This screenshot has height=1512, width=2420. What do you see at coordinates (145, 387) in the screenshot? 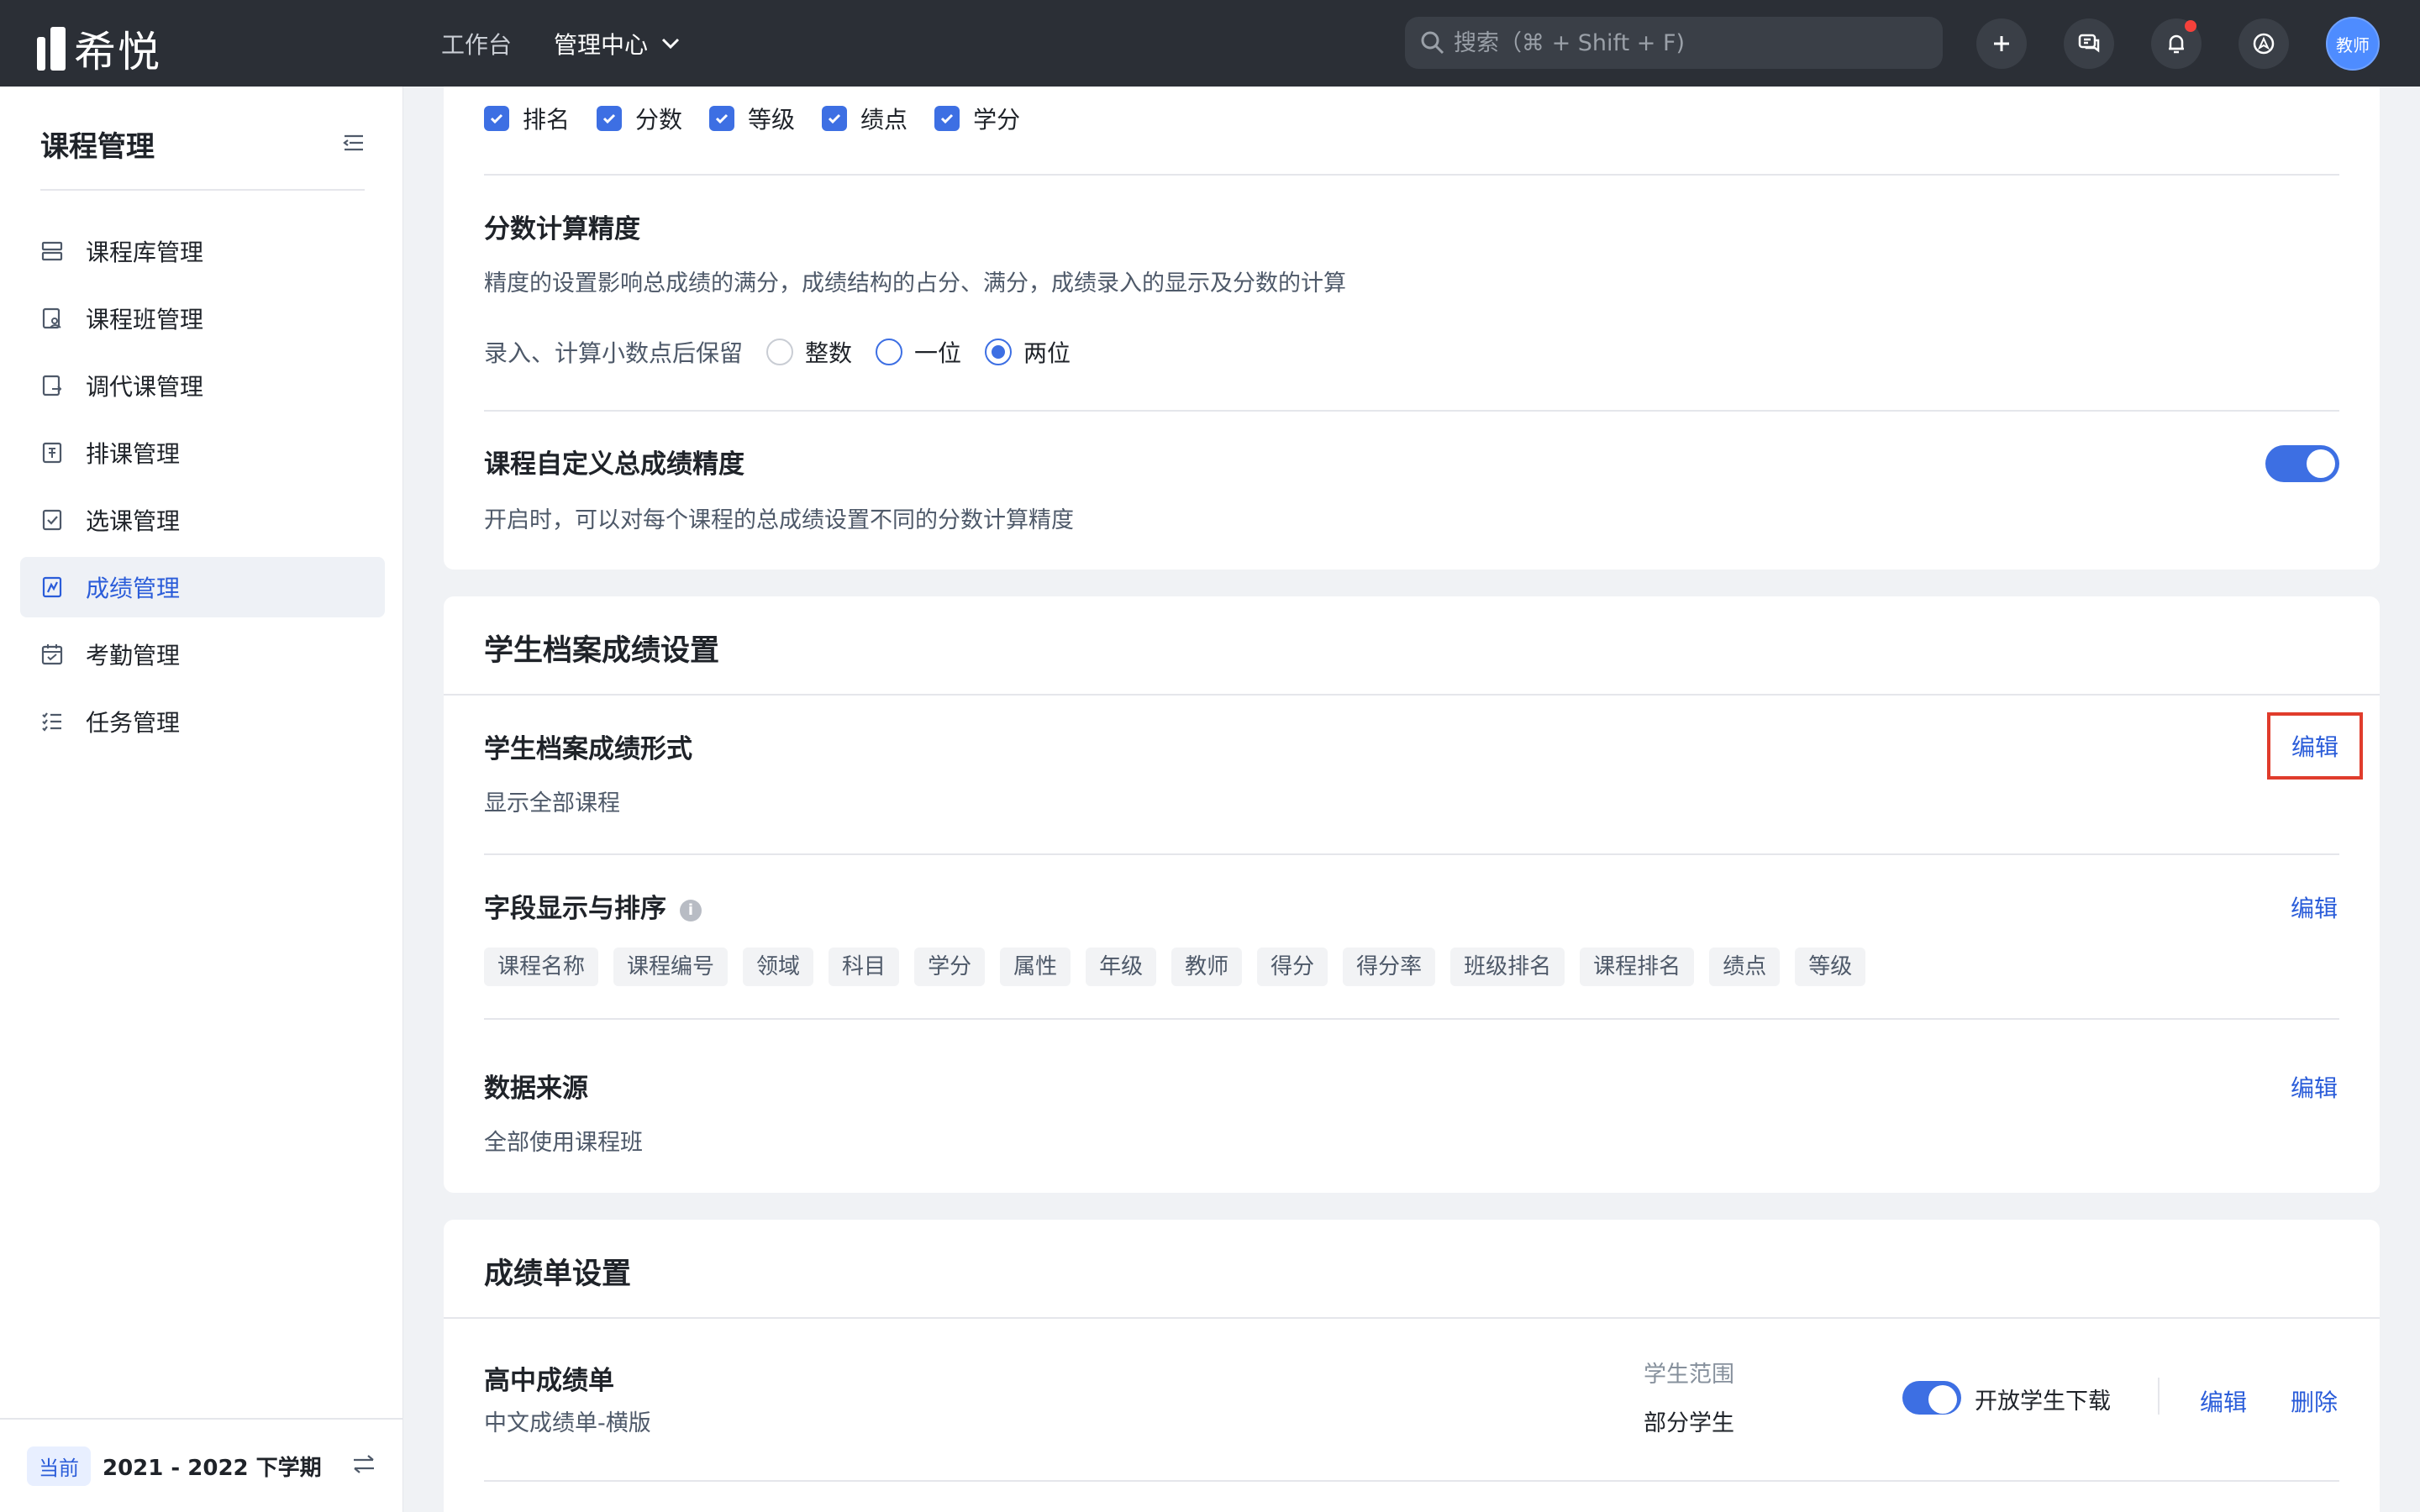
I see `sidebar-item-label: 调代课管理` at bounding box center [145, 387].